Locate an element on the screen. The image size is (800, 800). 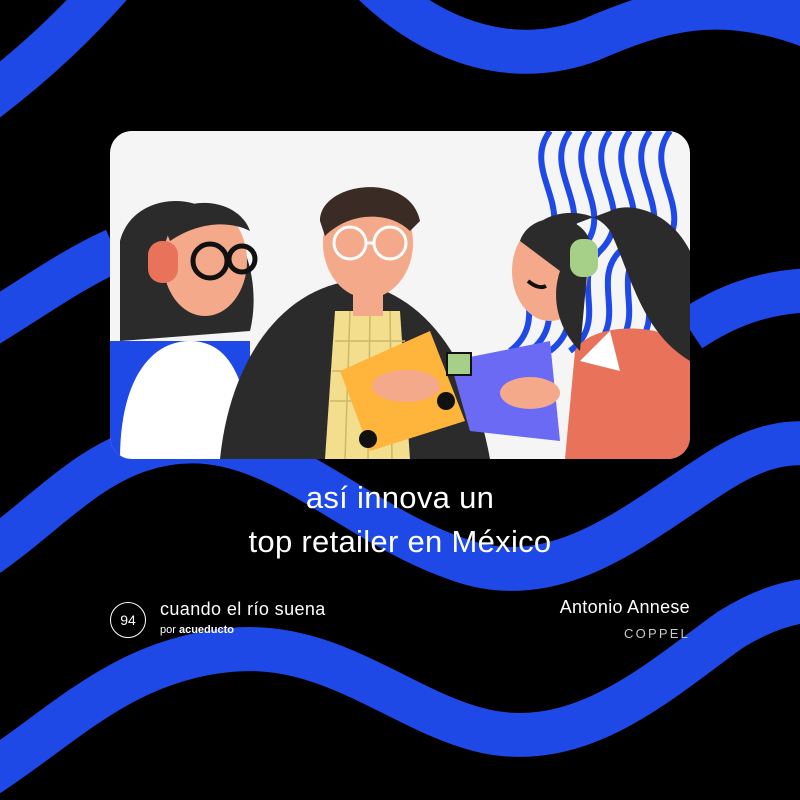
guest-company: COPPEL is located at coordinates (657, 633).